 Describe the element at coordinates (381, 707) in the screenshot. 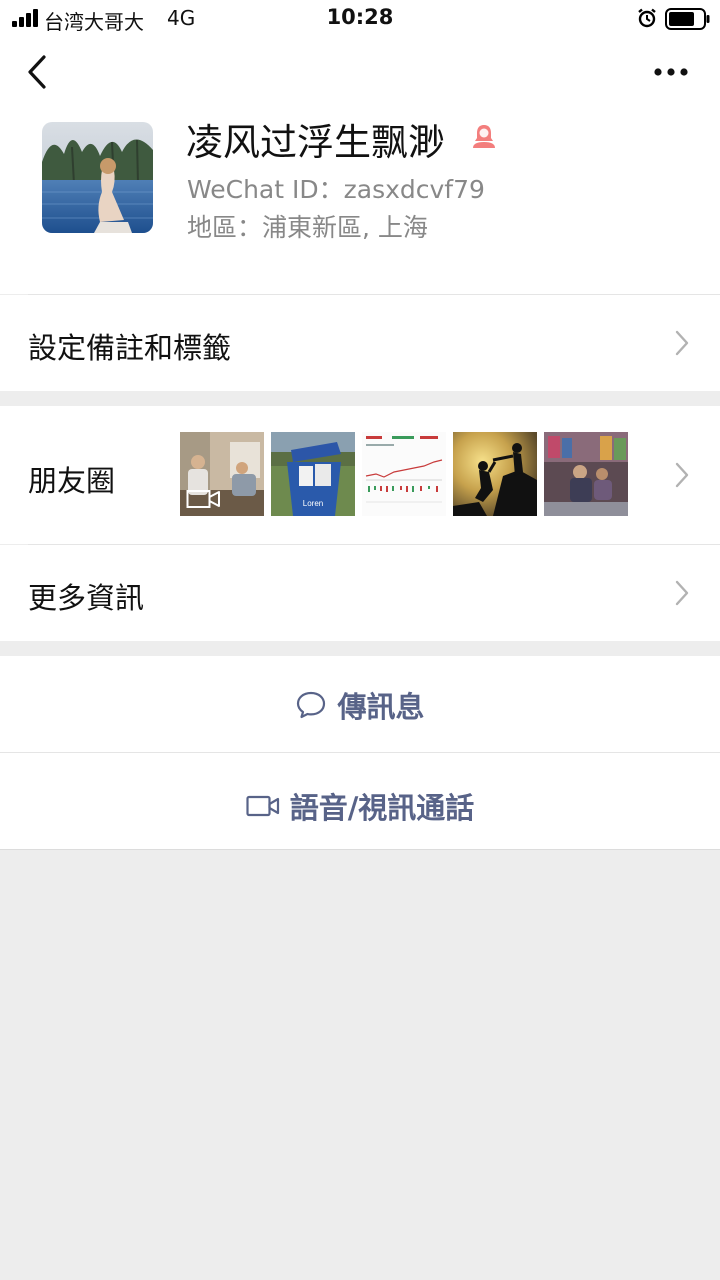

I see `send-message-label: 傳訊息` at that location.